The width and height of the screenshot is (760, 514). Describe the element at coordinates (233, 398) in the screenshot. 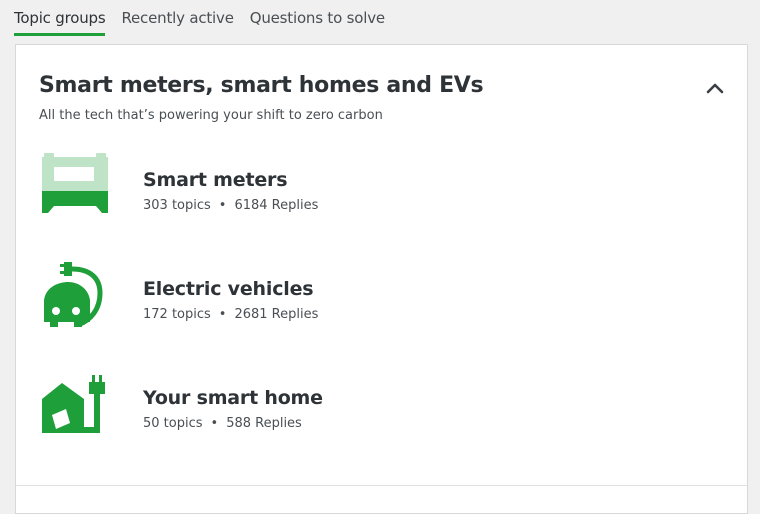

I see `group-name: Your smart home` at that location.